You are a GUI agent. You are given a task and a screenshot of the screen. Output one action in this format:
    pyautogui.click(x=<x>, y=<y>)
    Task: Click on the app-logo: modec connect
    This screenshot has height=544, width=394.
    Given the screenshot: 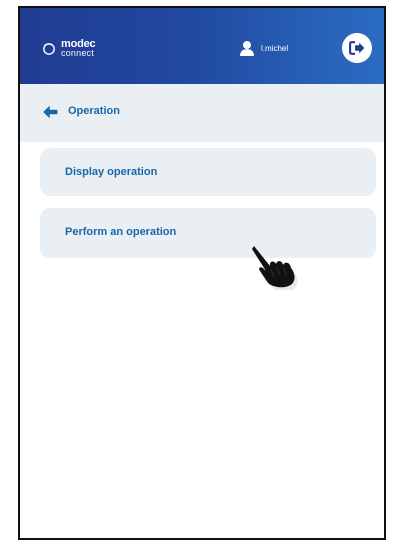 What is the action you would take?
    pyautogui.click(x=77, y=49)
    